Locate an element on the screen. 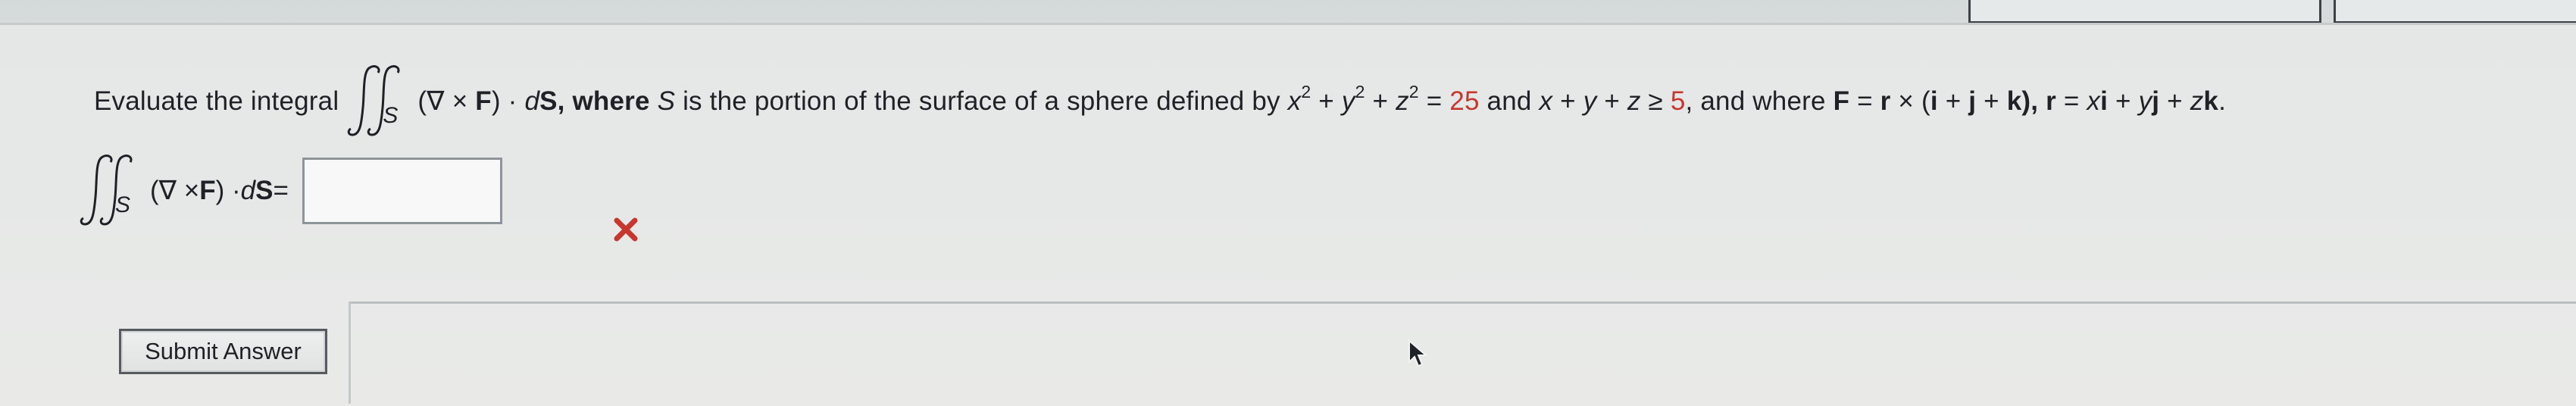 This screenshot has width=2576, height=406. top-tab-right is located at coordinates (2455, 11).